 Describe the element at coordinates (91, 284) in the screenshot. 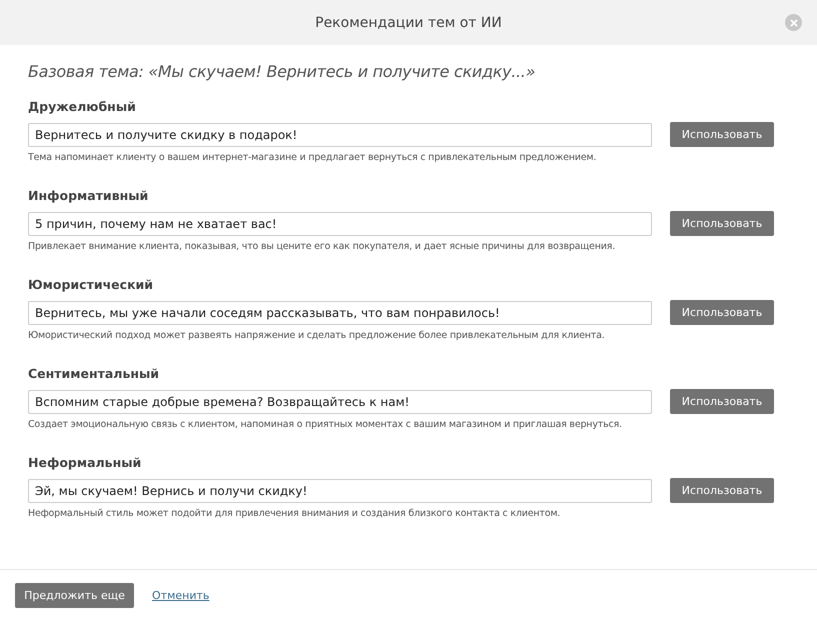

I see `style-label: Юмористический` at that location.